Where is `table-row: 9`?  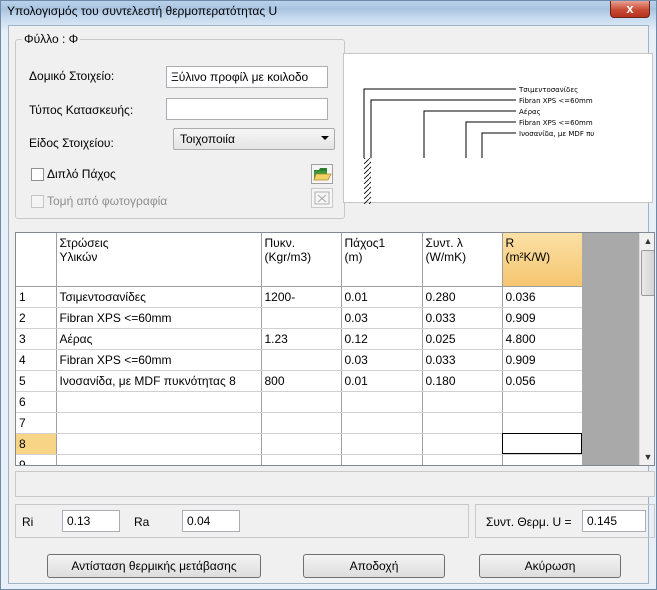 table-row: 9 is located at coordinates (299, 459).